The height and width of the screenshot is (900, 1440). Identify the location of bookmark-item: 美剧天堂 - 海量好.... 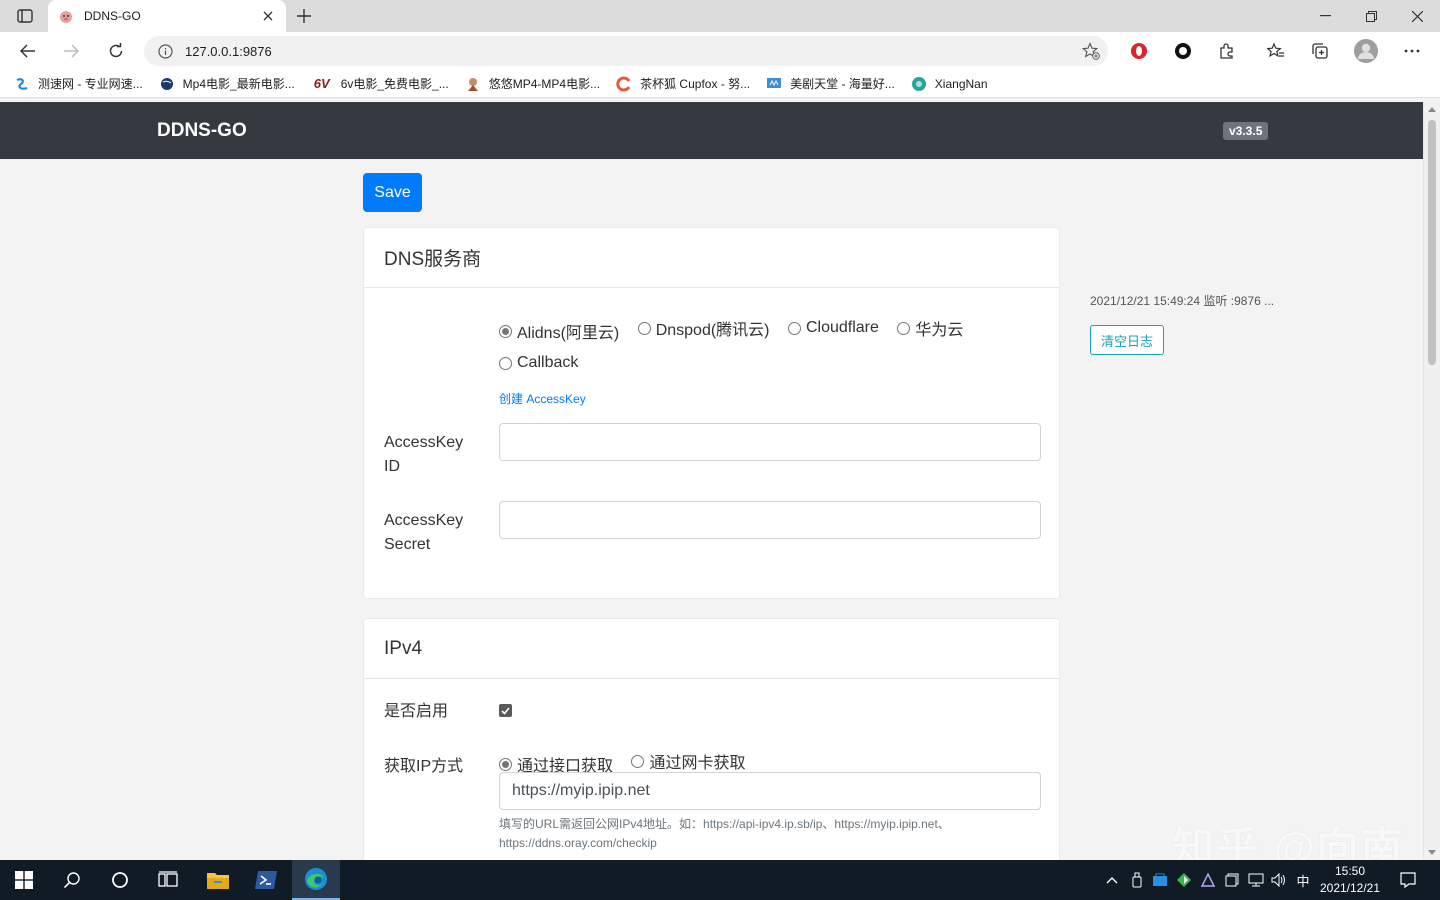
(830, 83).